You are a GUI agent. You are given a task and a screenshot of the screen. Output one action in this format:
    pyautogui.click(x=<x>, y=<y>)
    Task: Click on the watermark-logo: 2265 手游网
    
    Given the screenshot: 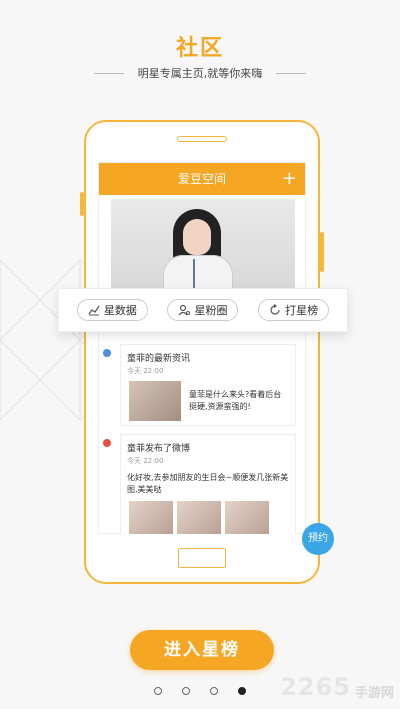 What is the action you would take?
    pyautogui.click(x=337, y=687)
    